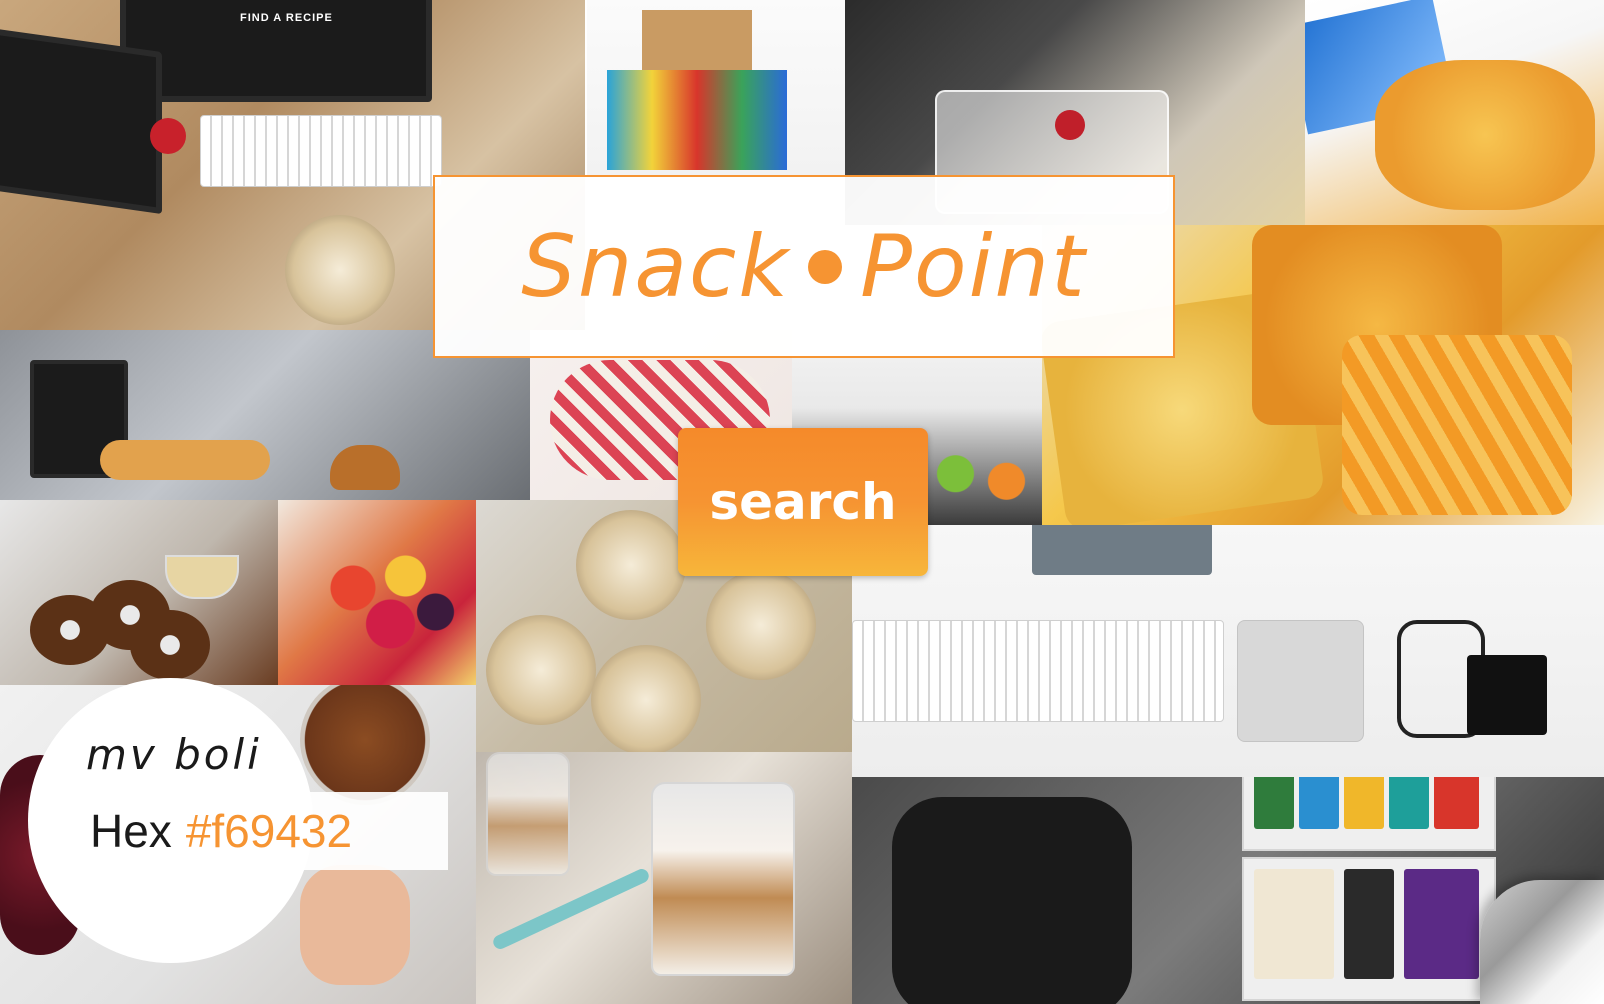 The height and width of the screenshot is (1004, 1604). I want to click on chair-shape, so click(1012, 900).